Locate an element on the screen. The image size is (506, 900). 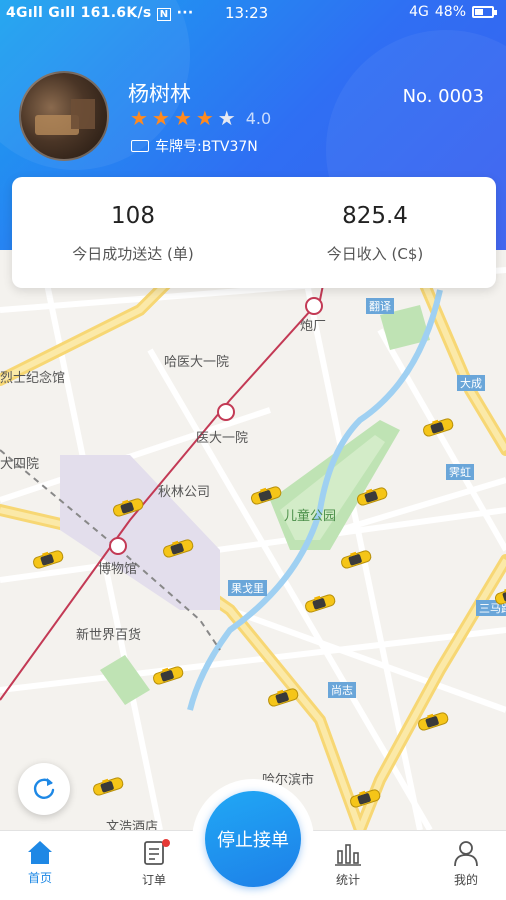
tab-label: 订单 is located at coordinates (153, 880).